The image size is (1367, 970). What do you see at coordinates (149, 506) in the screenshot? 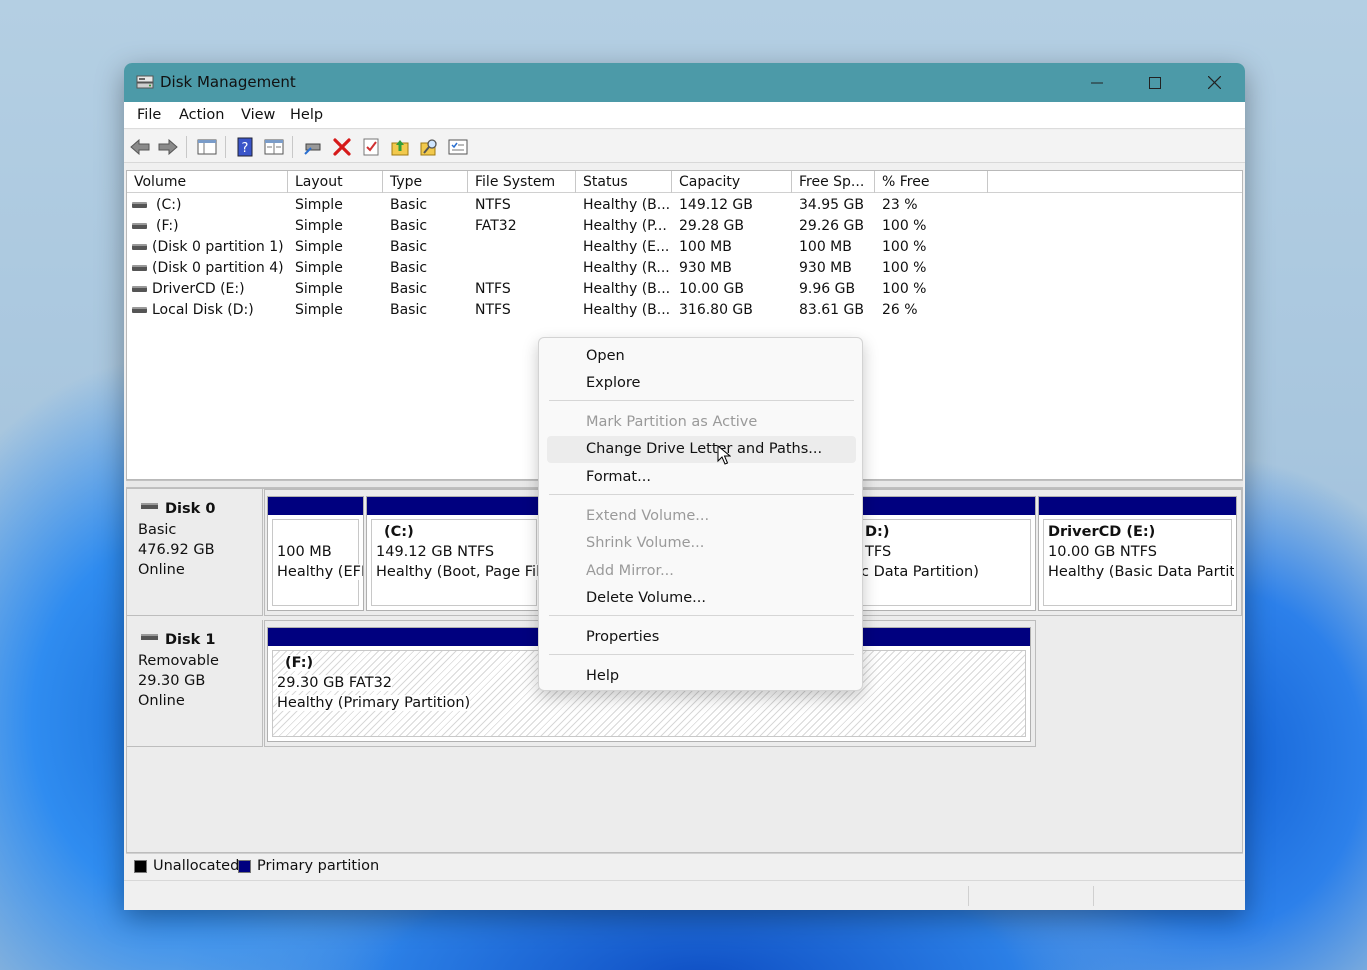
I see `disk-drive-icon` at bounding box center [149, 506].